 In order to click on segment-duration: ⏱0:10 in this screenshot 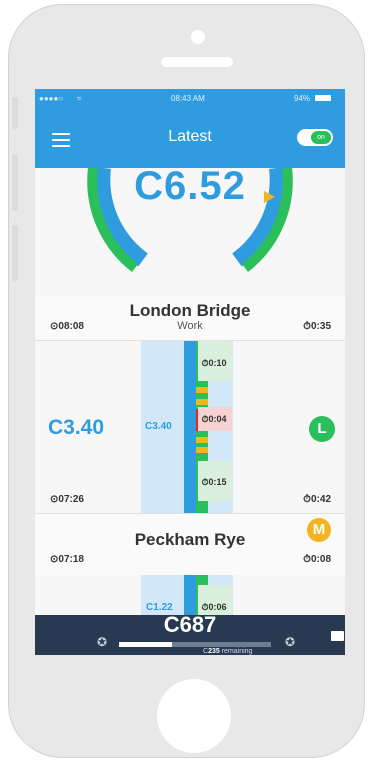, I will do `click(214, 363)`.